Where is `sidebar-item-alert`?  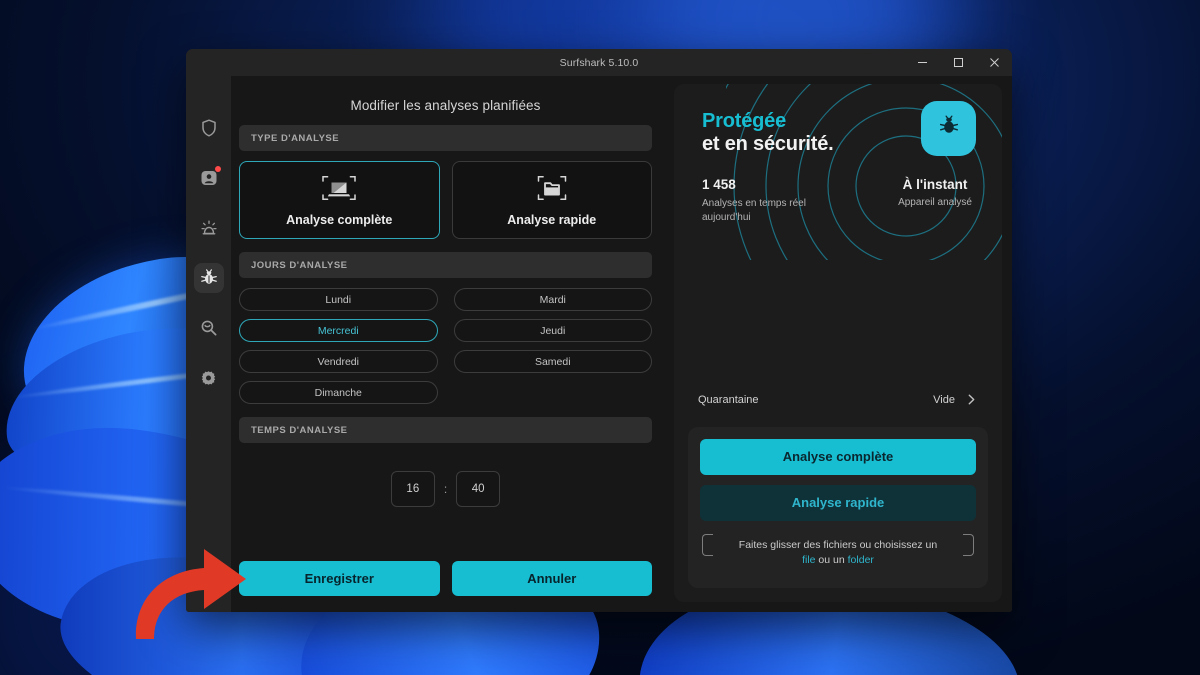 sidebar-item-alert is located at coordinates (209, 228).